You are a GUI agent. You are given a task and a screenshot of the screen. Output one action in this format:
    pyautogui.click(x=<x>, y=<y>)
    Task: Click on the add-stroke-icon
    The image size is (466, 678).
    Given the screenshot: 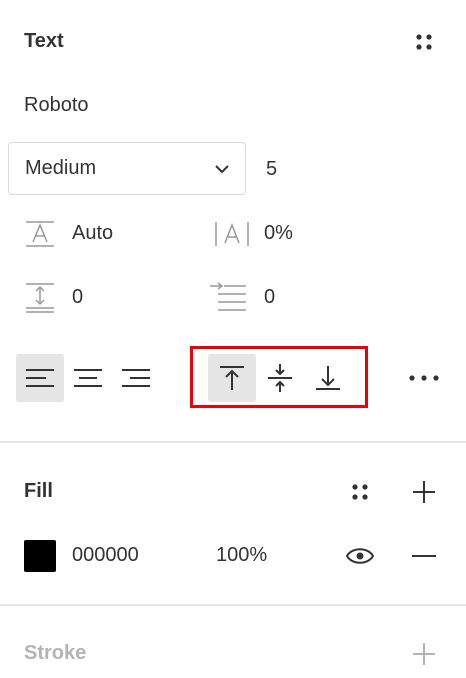 What is the action you would take?
    pyautogui.click(x=424, y=654)
    